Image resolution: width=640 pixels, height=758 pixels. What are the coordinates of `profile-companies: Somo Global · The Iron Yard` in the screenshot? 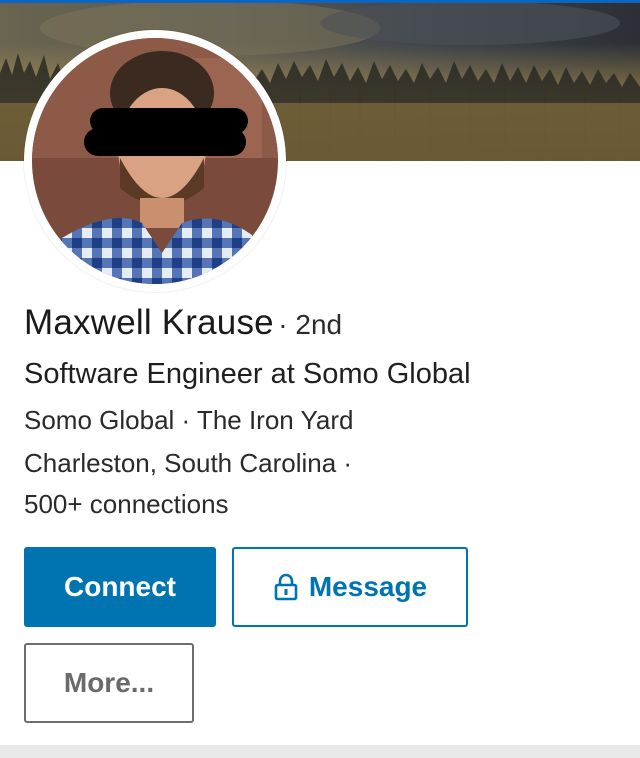 It's located at (189, 420).